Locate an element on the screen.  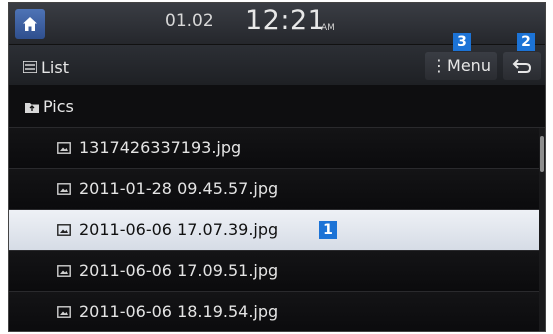
file-name: 2011-06-06 17.07.39.jpg is located at coordinates (179, 229).